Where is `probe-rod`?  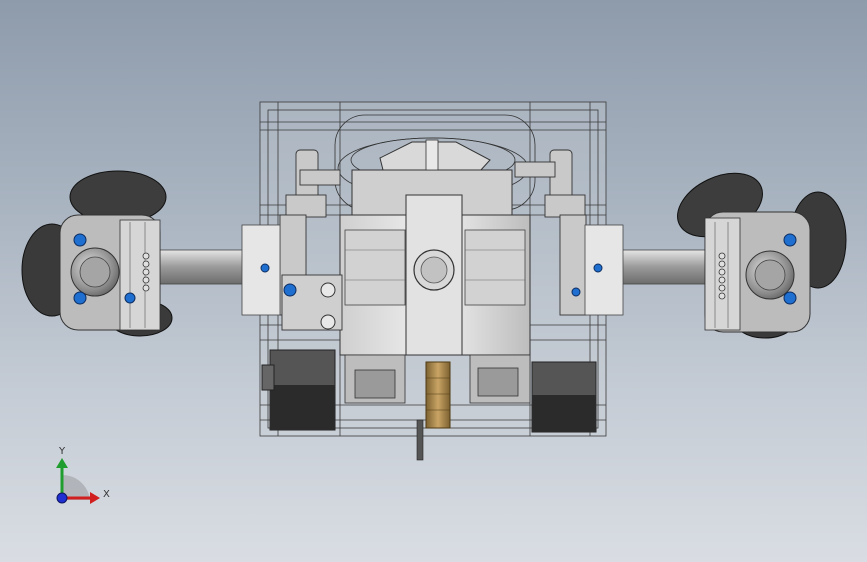
probe-rod is located at coordinates (420, 440).